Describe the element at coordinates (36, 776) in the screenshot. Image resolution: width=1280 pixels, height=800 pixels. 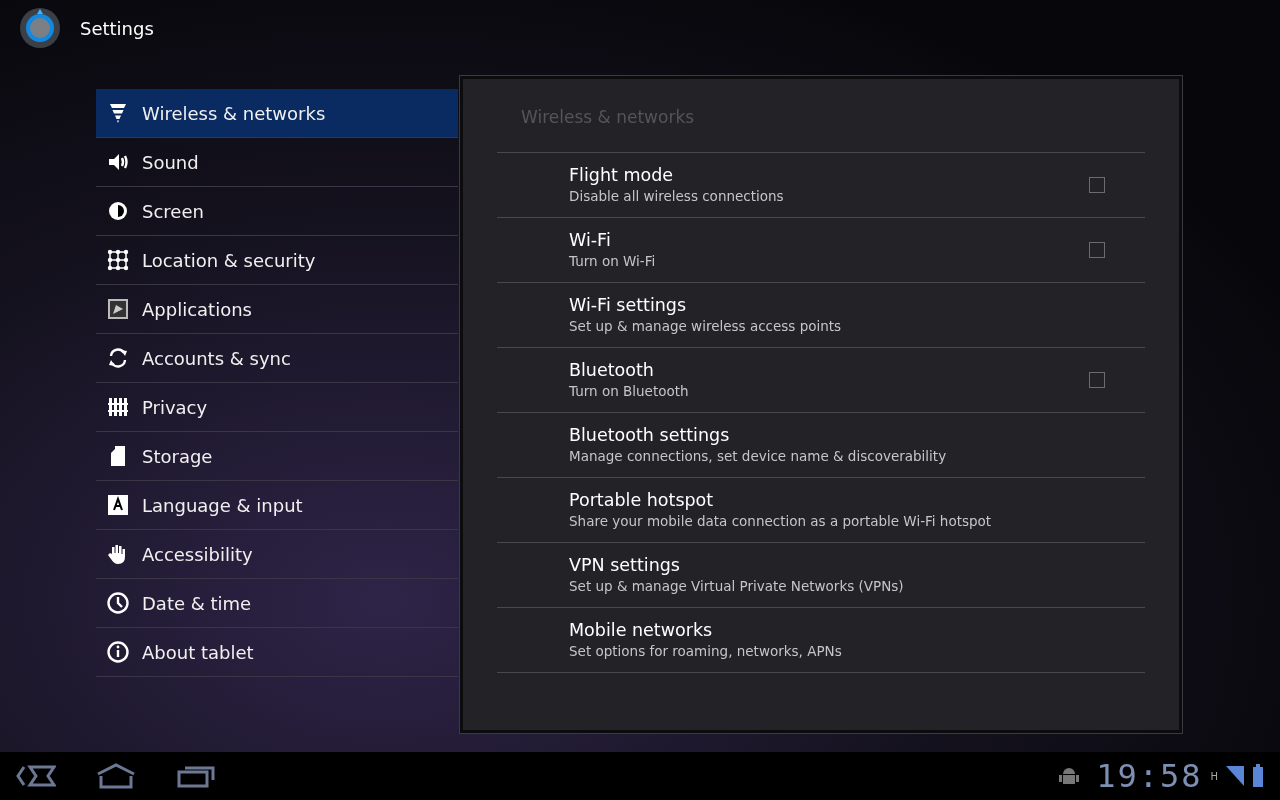
I see `back-icon` at that location.